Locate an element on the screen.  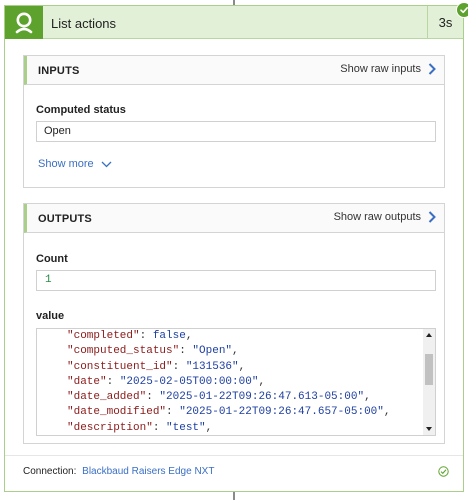
code-token-val: "Open" is located at coordinates (212, 351).